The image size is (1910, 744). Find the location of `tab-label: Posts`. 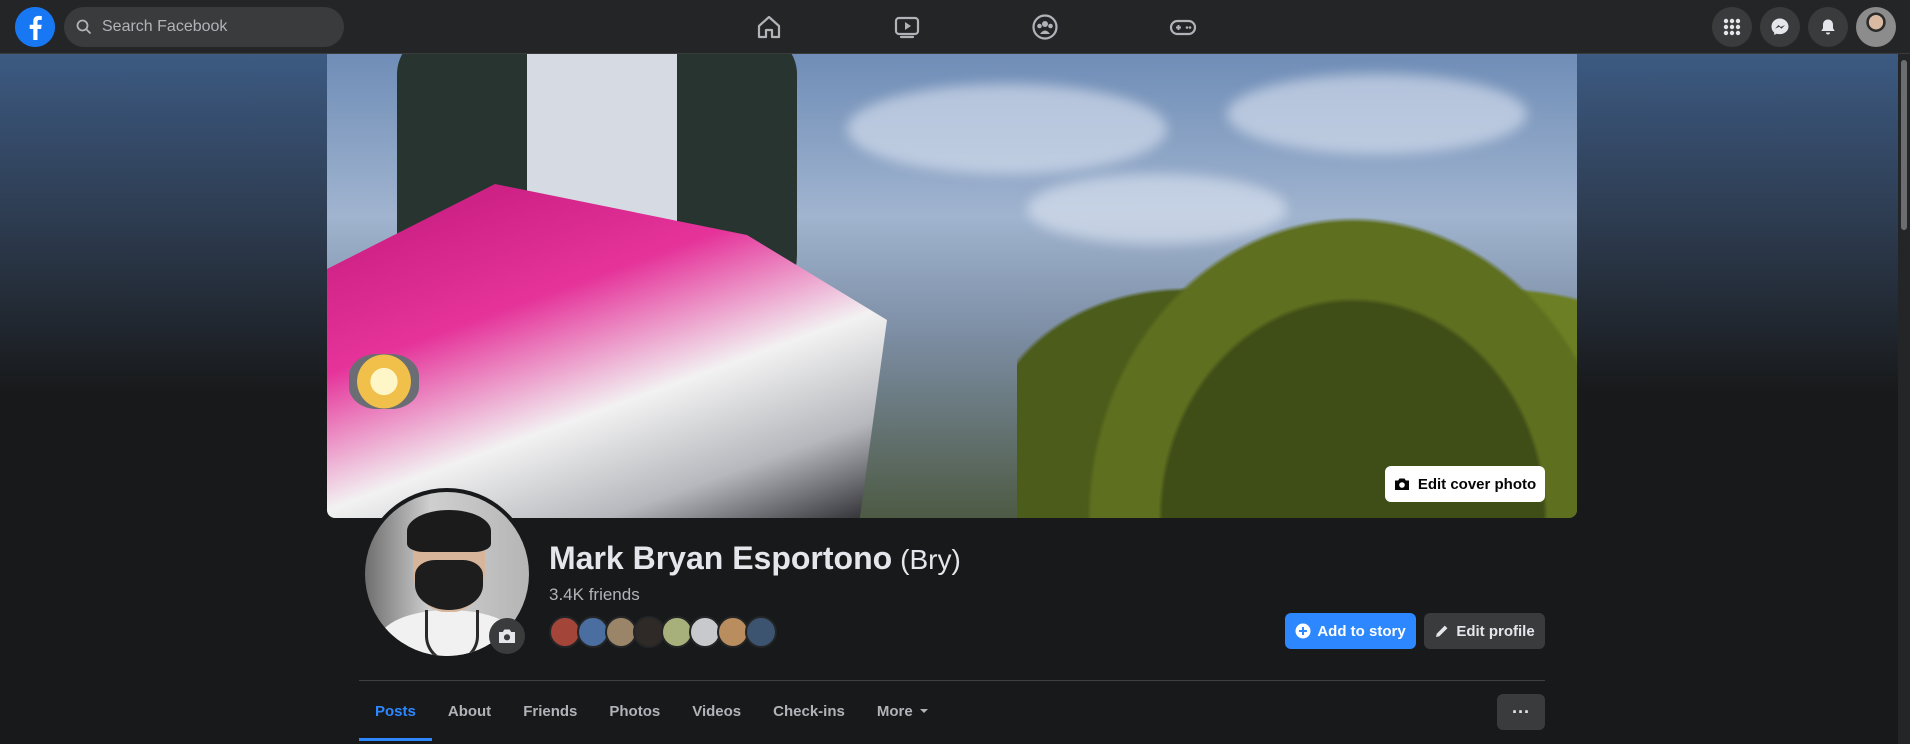

tab-label: Posts is located at coordinates (395, 711).